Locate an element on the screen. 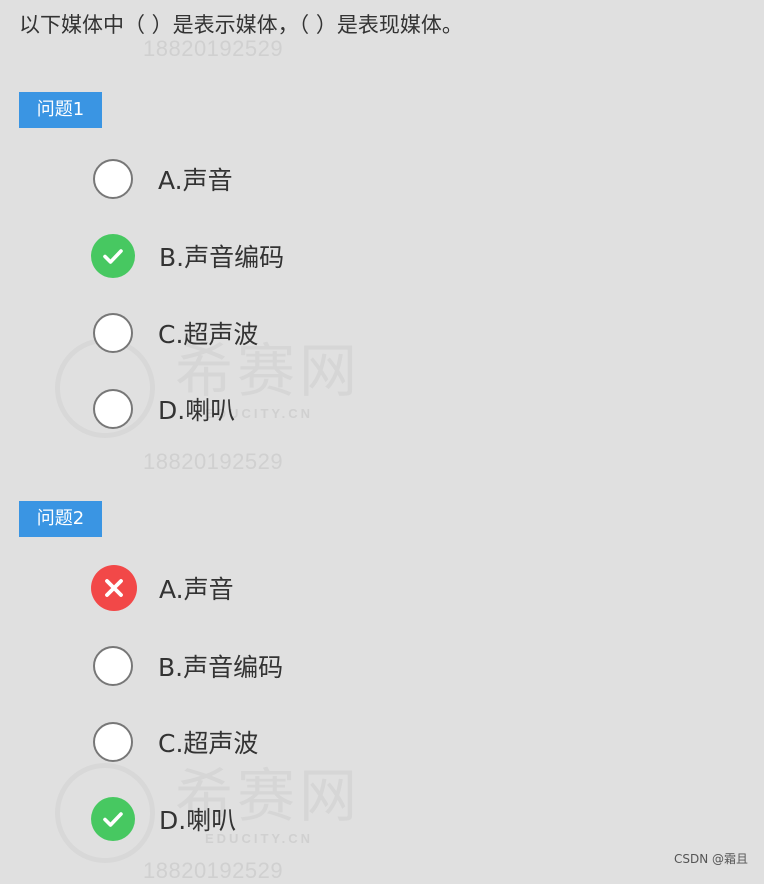 Image resolution: width=764 pixels, height=884 pixels. option-q1-a: A.声音 is located at coordinates (163, 179).